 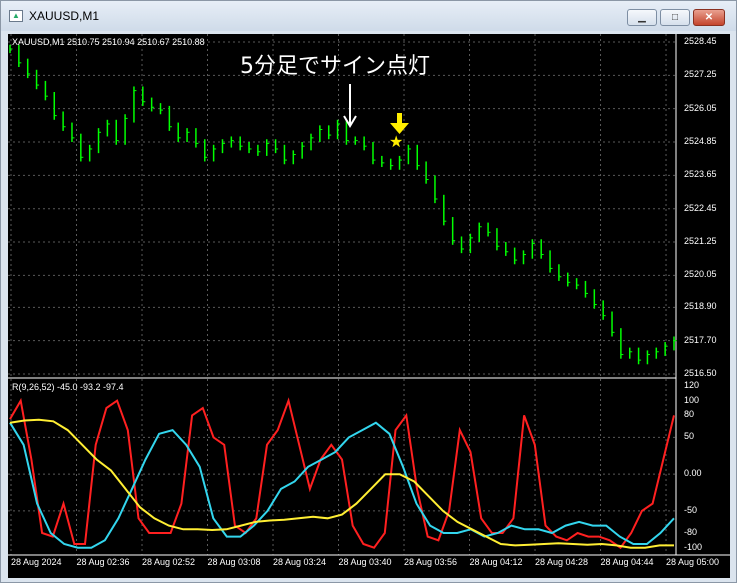 What do you see at coordinates (700, 207) in the screenshot?
I see `price-tick-label: 2522.45` at bounding box center [700, 207].